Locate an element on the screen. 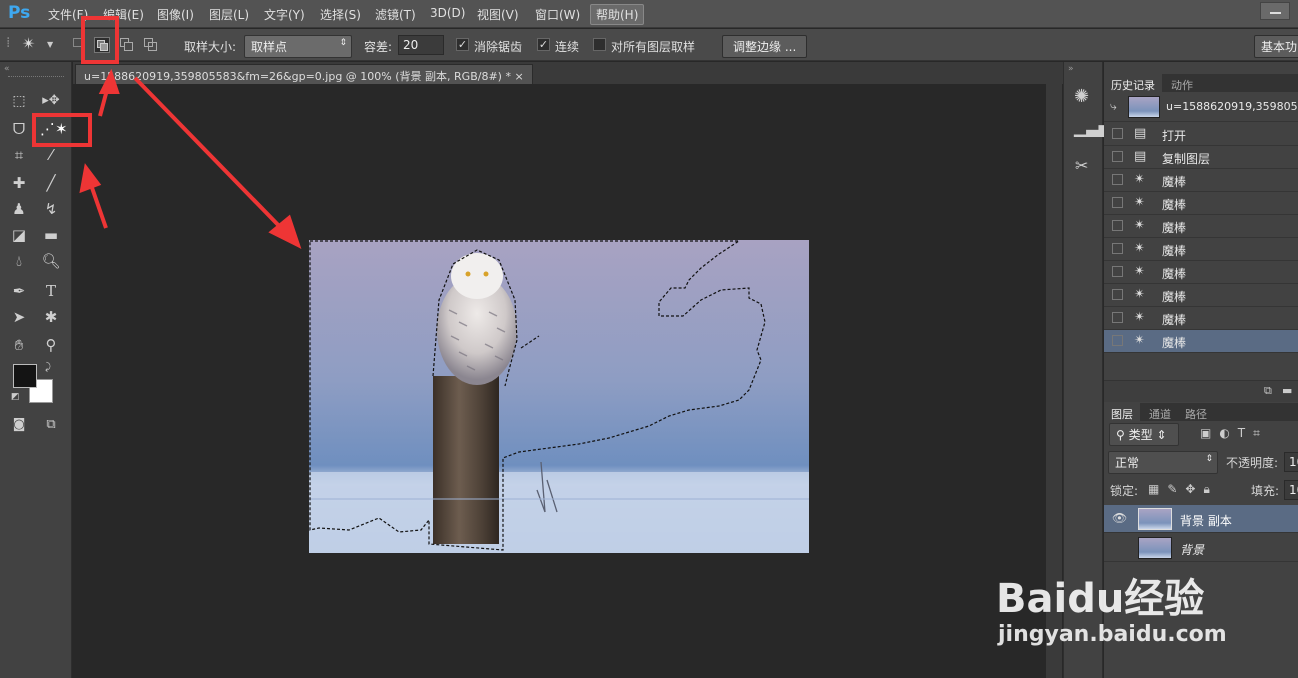 The width and height of the screenshot is (1298, 678). layer-name: 背景 is located at coordinates (1192, 550).